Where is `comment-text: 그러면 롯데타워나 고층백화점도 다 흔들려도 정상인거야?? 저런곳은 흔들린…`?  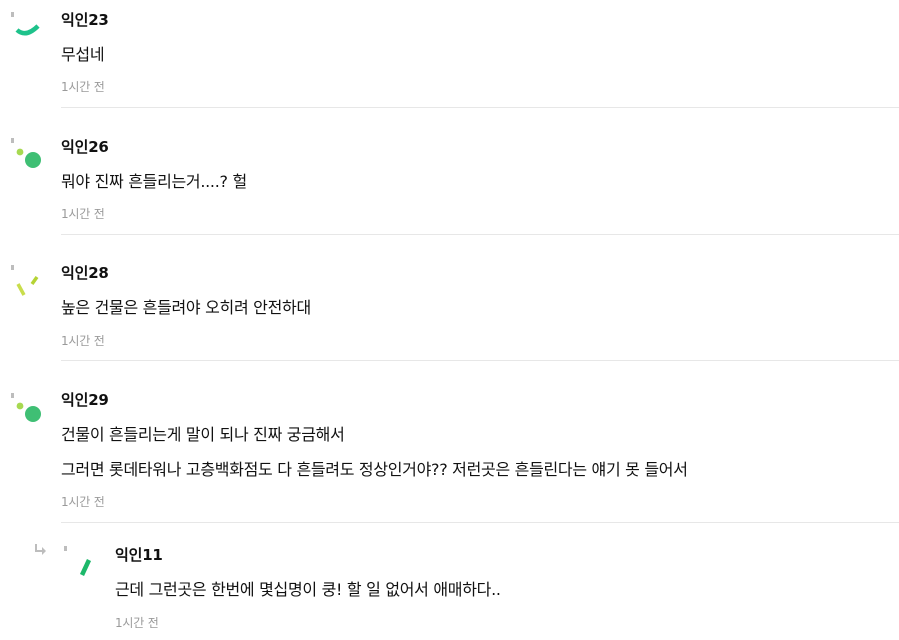
comment-text: 그러면 롯데타워나 고층백화점도 다 흔들려도 정상인거야?? 저런곳은 흔들린… is located at coordinates (374, 469).